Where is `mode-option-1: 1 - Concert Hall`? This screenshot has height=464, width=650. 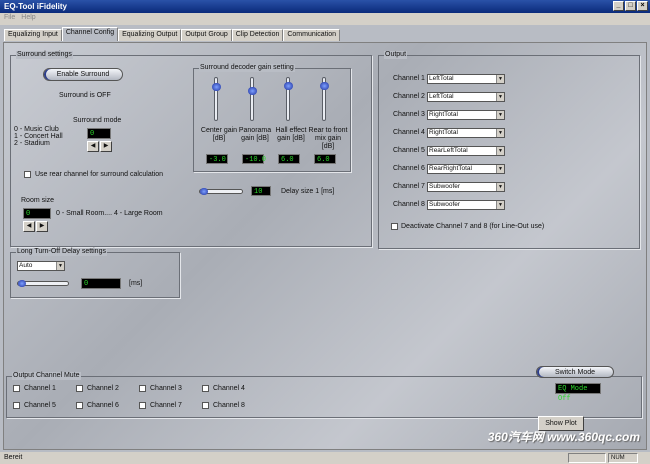 mode-option-1: 1 - Concert Hall is located at coordinates (38, 136).